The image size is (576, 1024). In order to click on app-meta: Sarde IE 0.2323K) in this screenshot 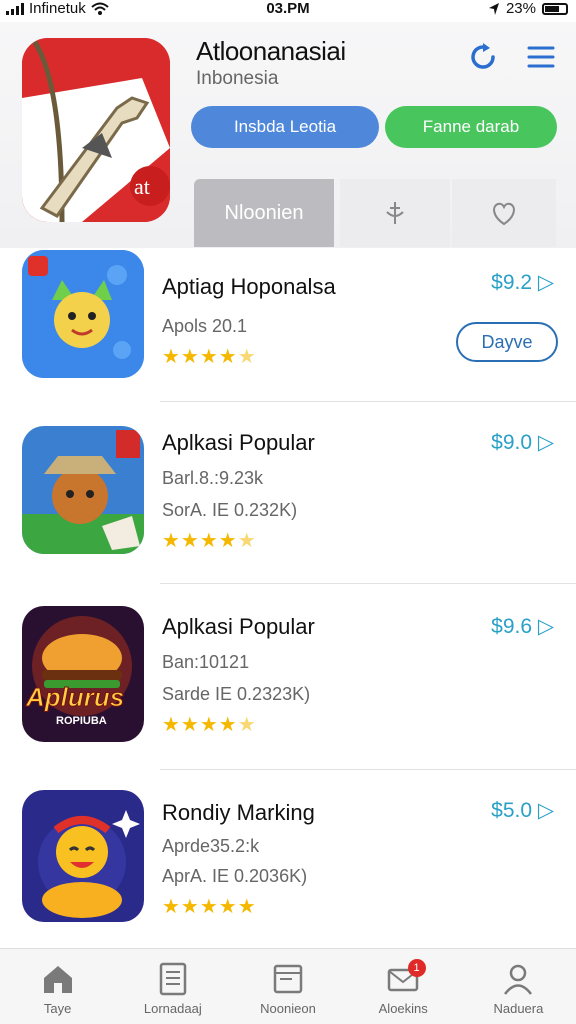, I will do `click(236, 694)`.